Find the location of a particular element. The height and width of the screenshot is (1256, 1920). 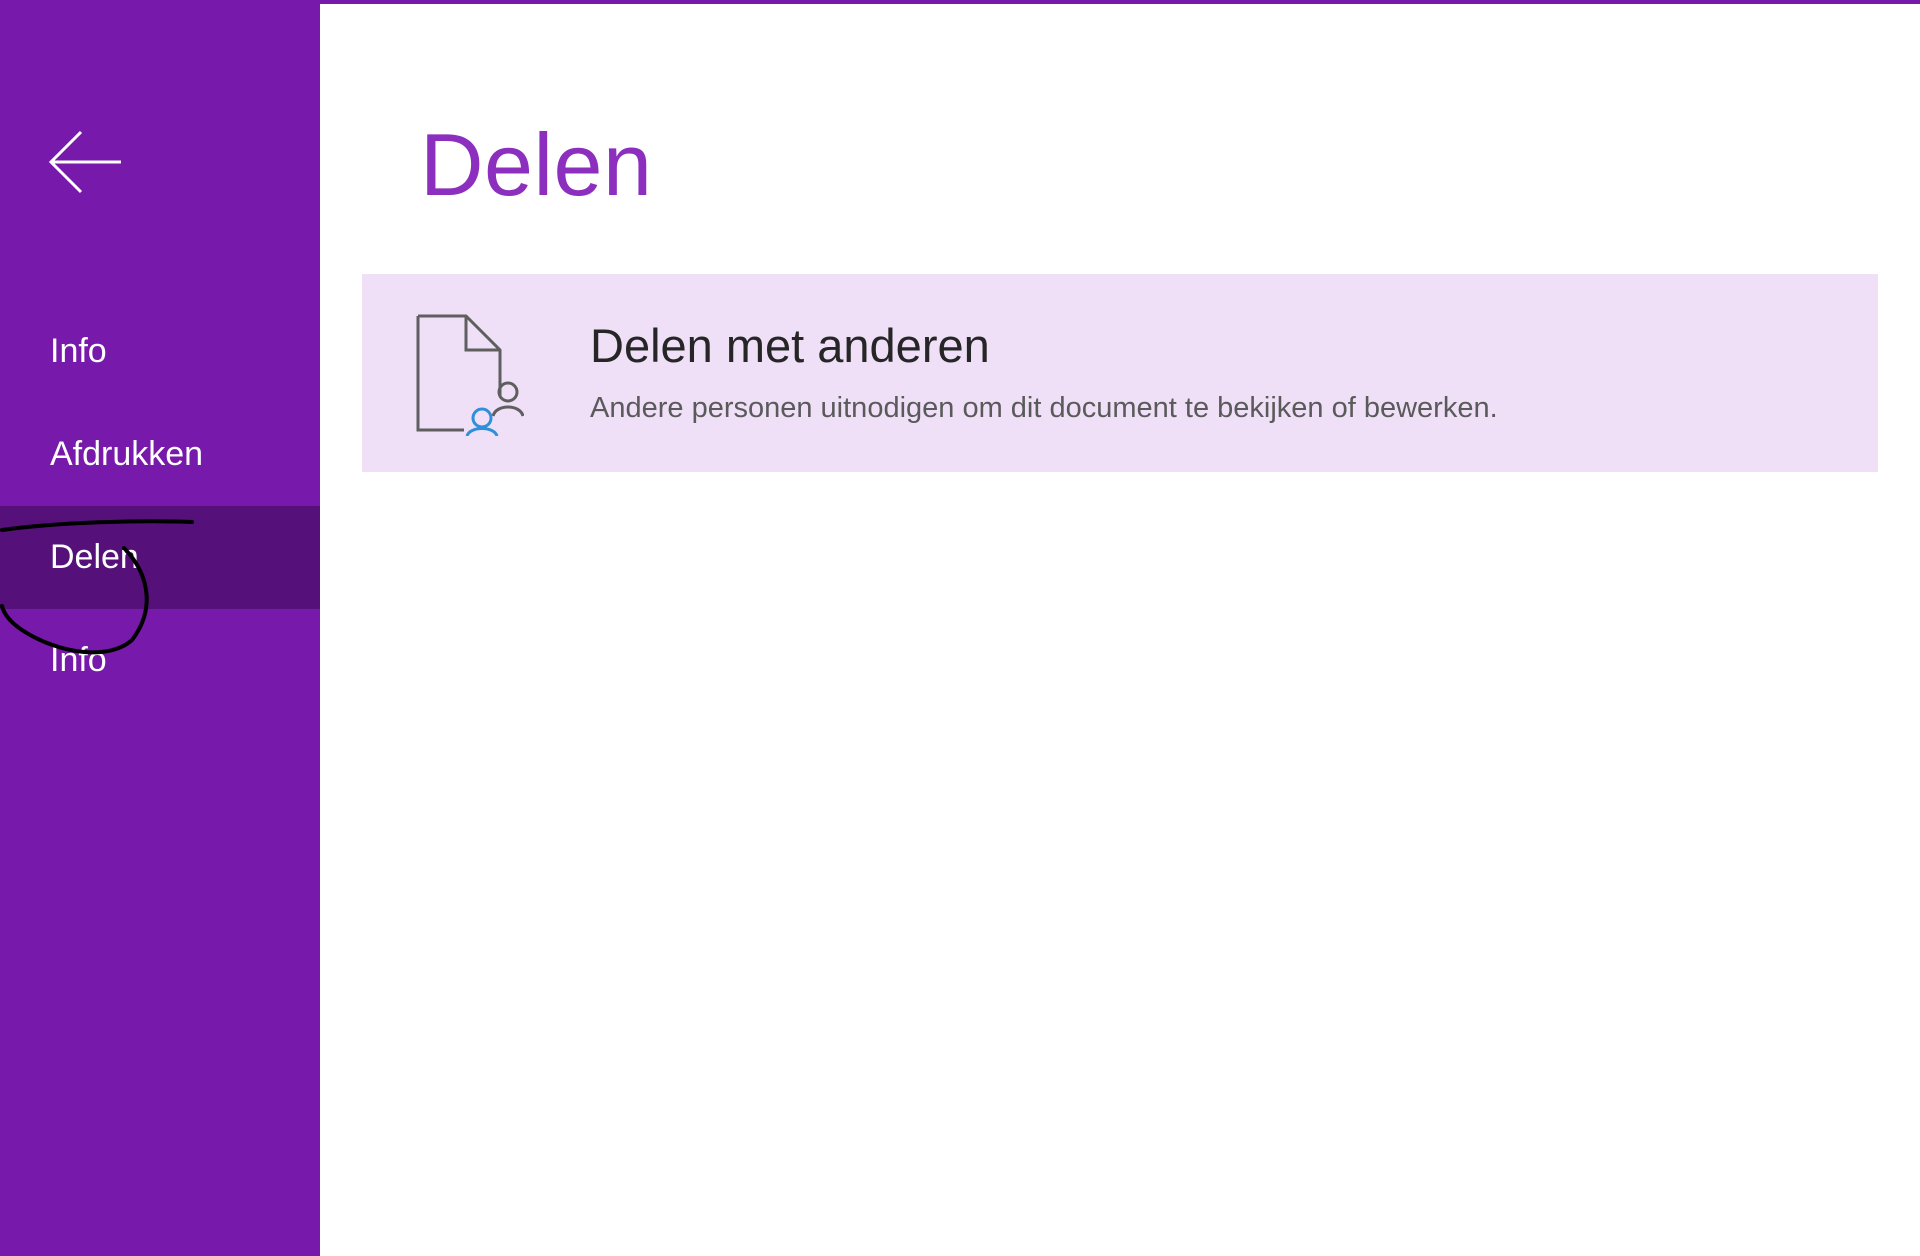

sidebar-nav: Info Afdrukken Delen Info is located at coordinates (160, 506).